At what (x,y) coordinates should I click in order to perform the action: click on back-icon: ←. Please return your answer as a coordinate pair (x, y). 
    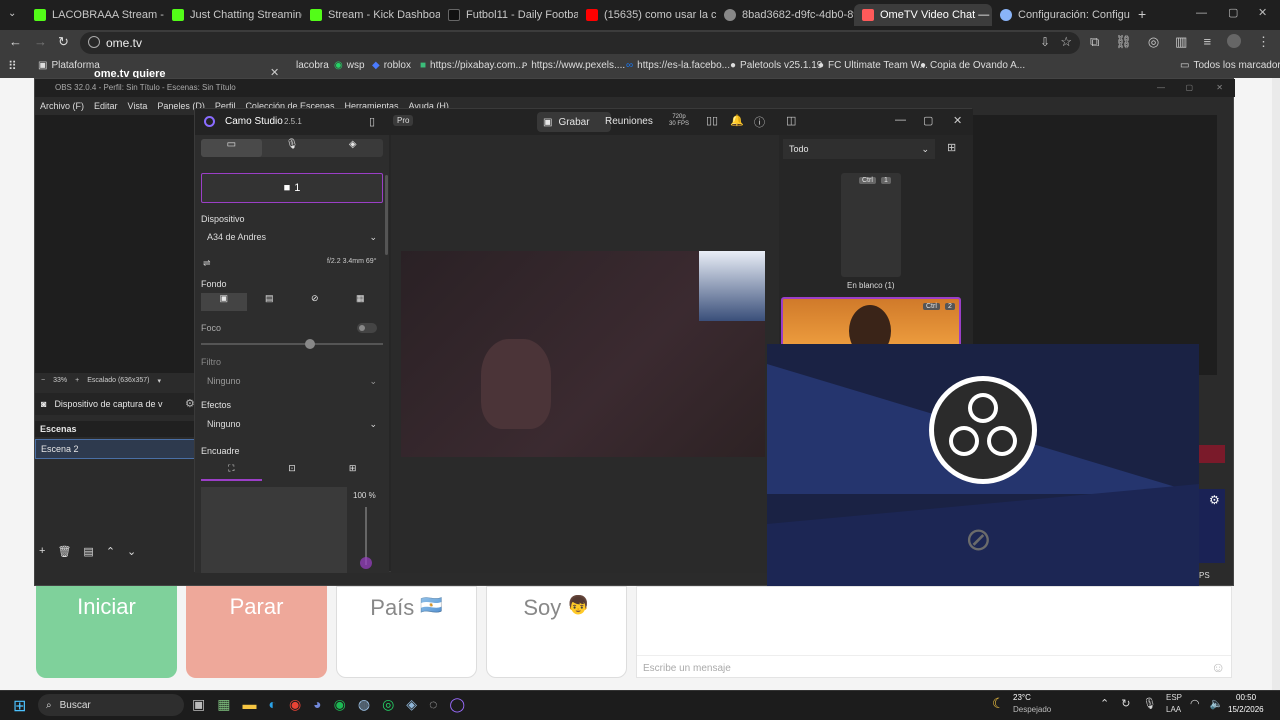
    Looking at the image, I should click on (15, 41).